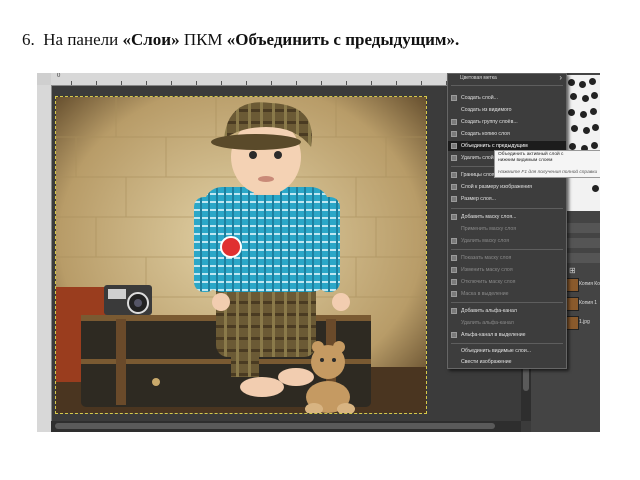 This screenshot has height=480, width=640. Describe the element at coordinates (454, 217) in the screenshot. I see `mask-icon` at that location.